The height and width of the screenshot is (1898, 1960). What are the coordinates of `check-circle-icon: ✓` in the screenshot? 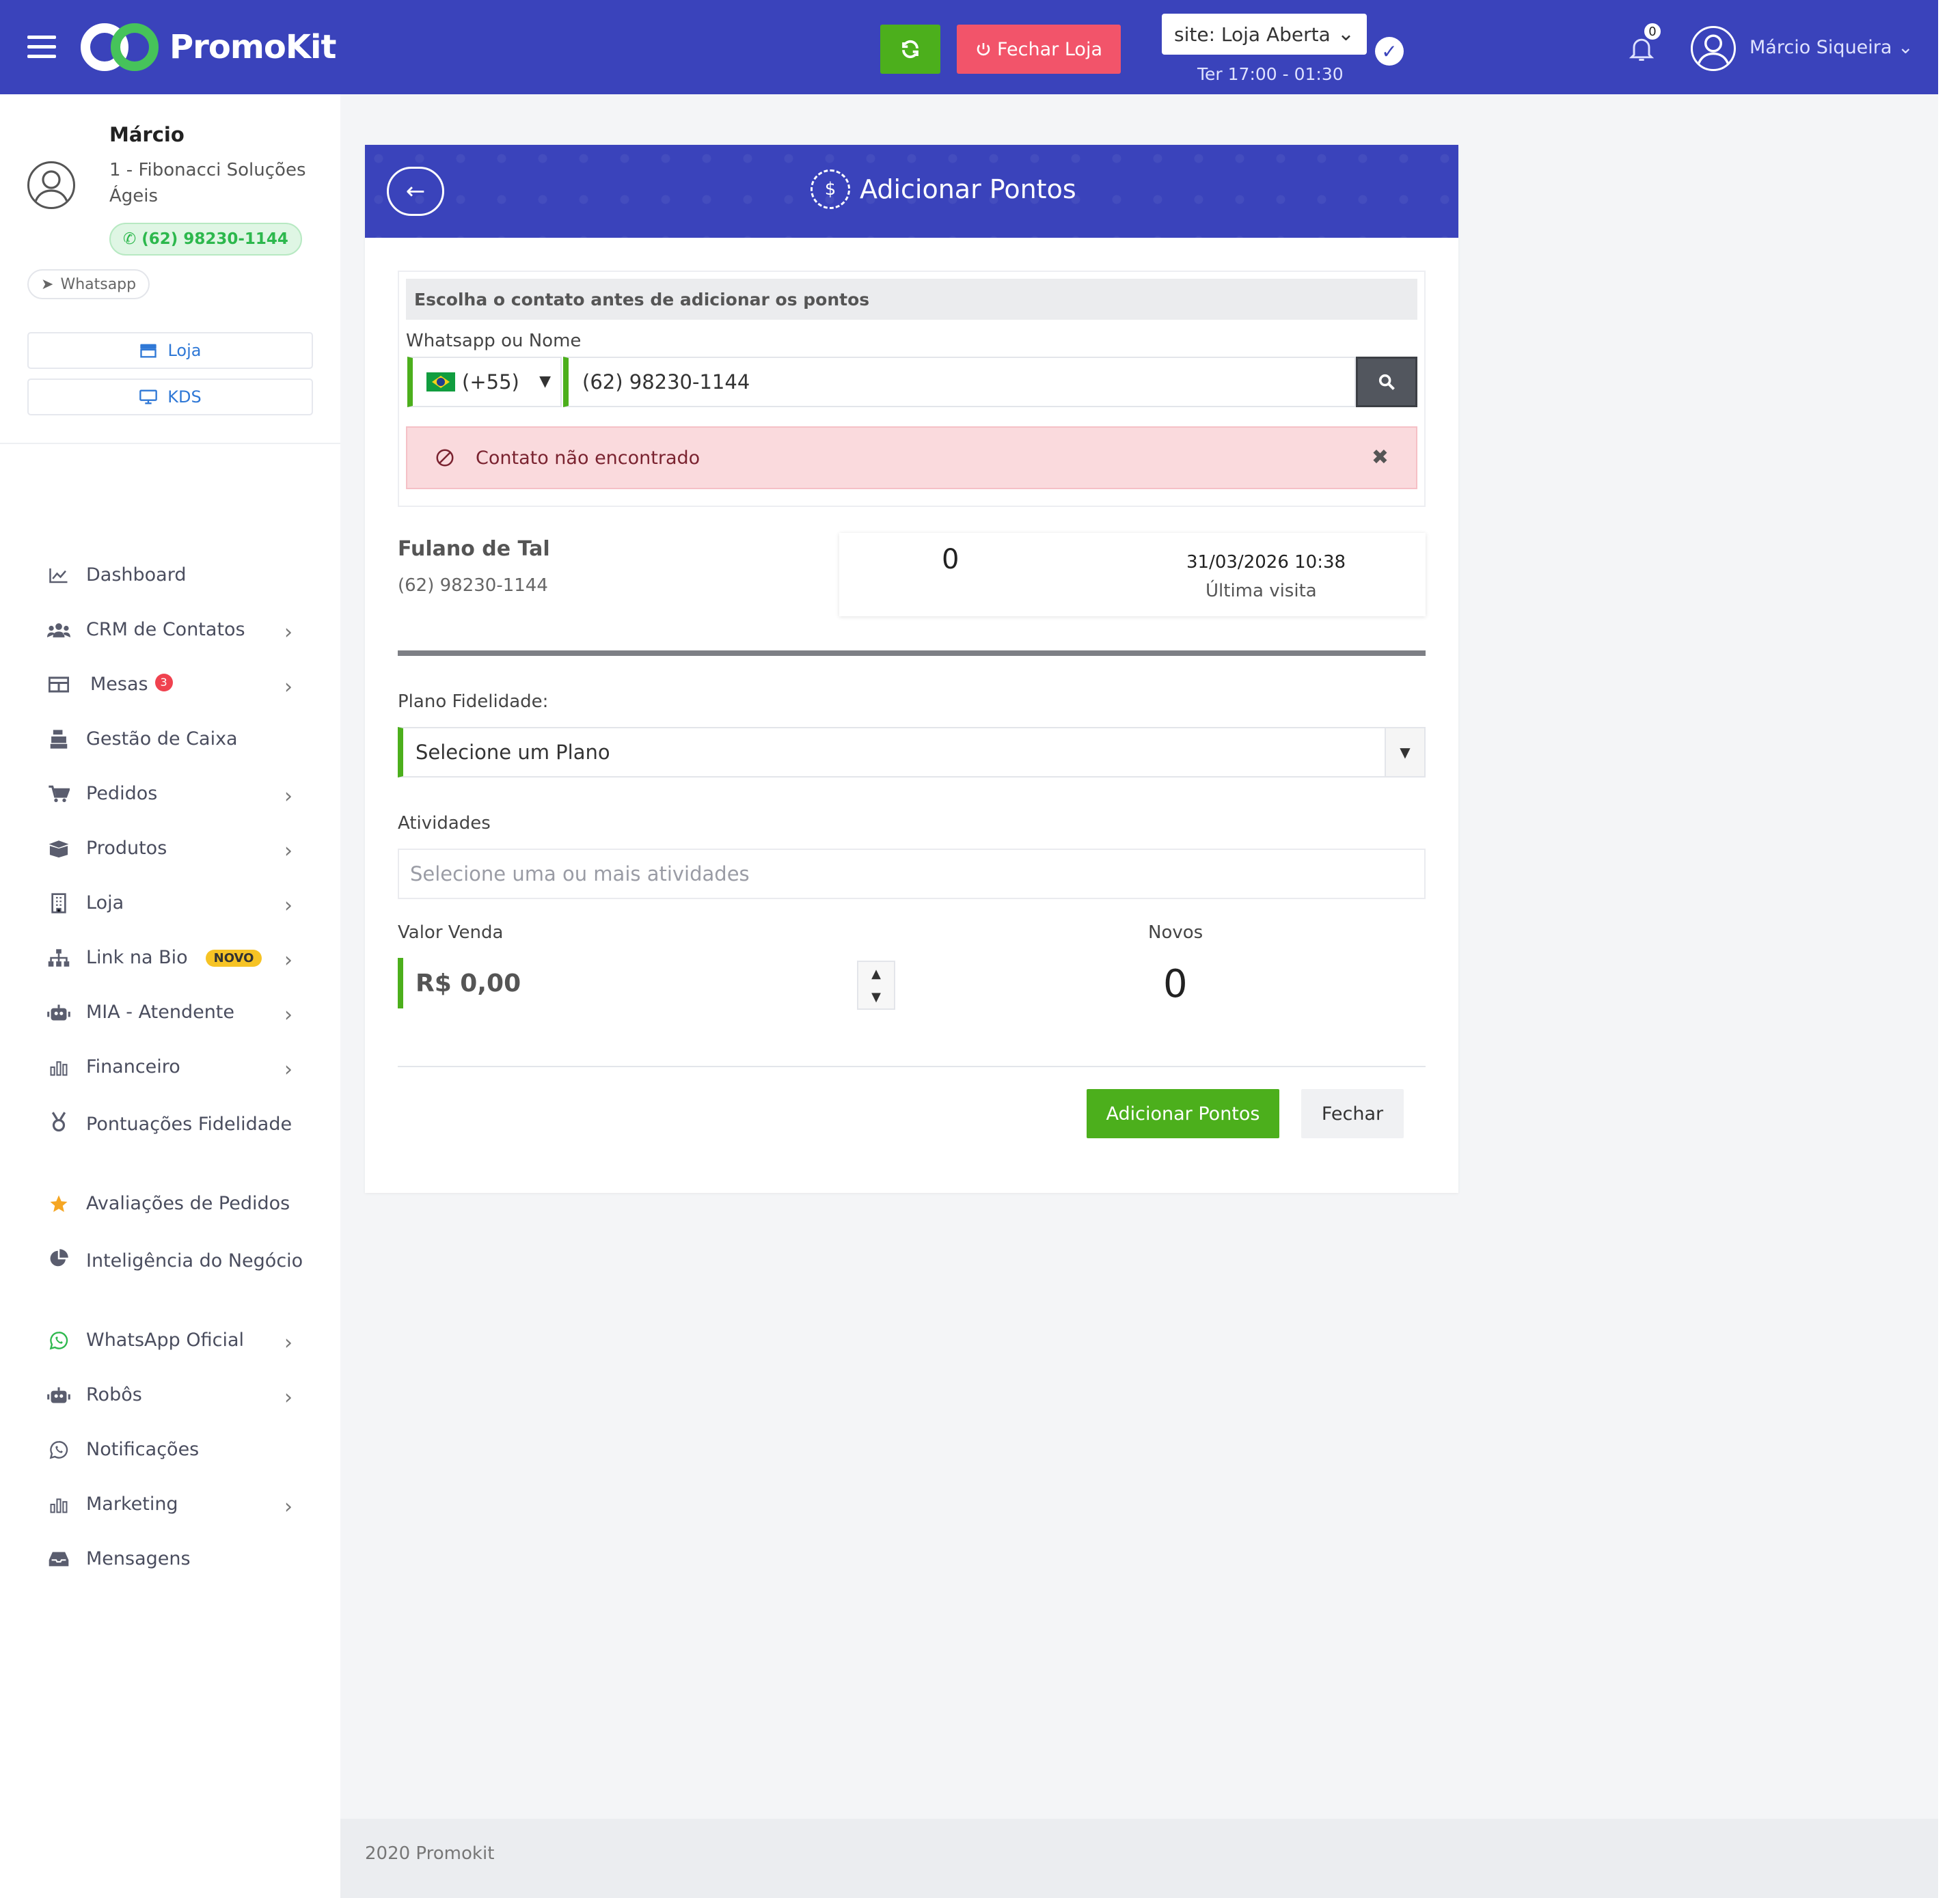 It's located at (1389, 51).